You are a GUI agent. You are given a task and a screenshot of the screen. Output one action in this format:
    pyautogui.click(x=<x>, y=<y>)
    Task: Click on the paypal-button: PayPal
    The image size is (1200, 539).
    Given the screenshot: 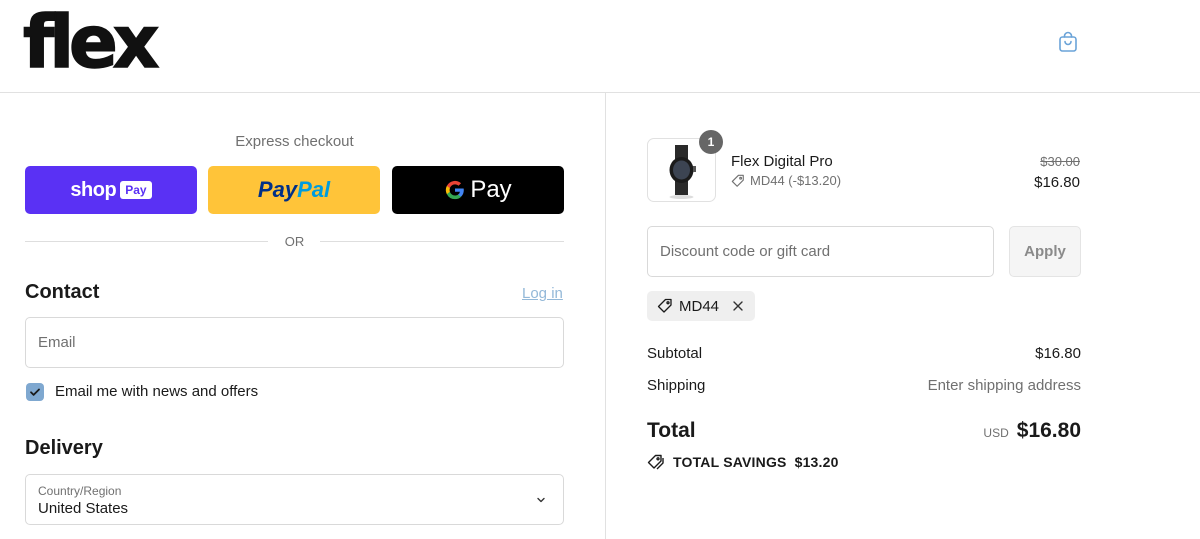 What is the action you would take?
    pyautogui.click(x=294, y=190)
    